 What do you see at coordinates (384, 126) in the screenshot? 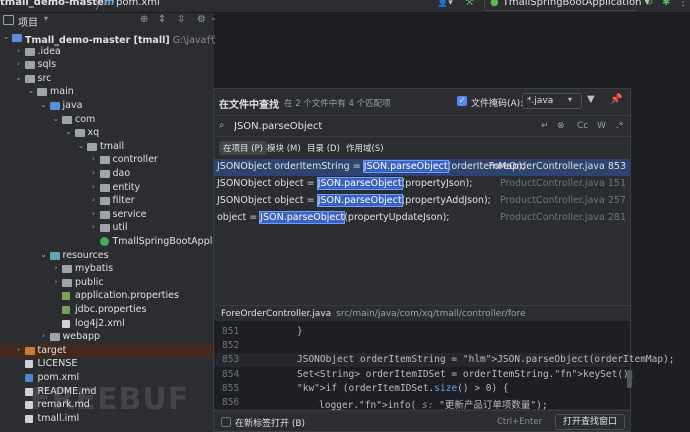
I see `search-input` at bounding box center [384, 126].